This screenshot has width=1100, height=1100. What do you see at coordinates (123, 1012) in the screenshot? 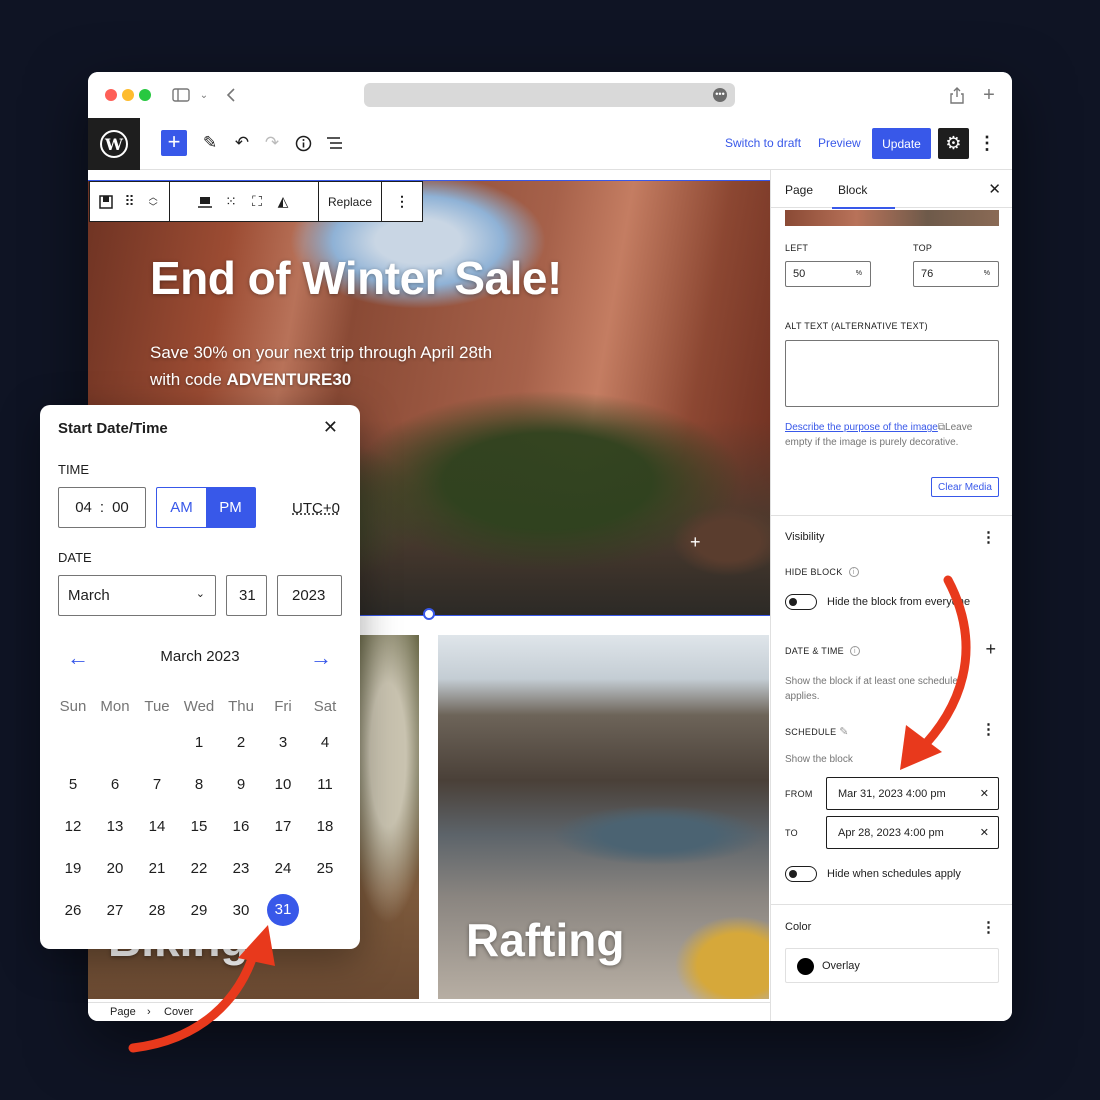
I see `breadcrumb-page: Page` at bounding box center [123, 1012].